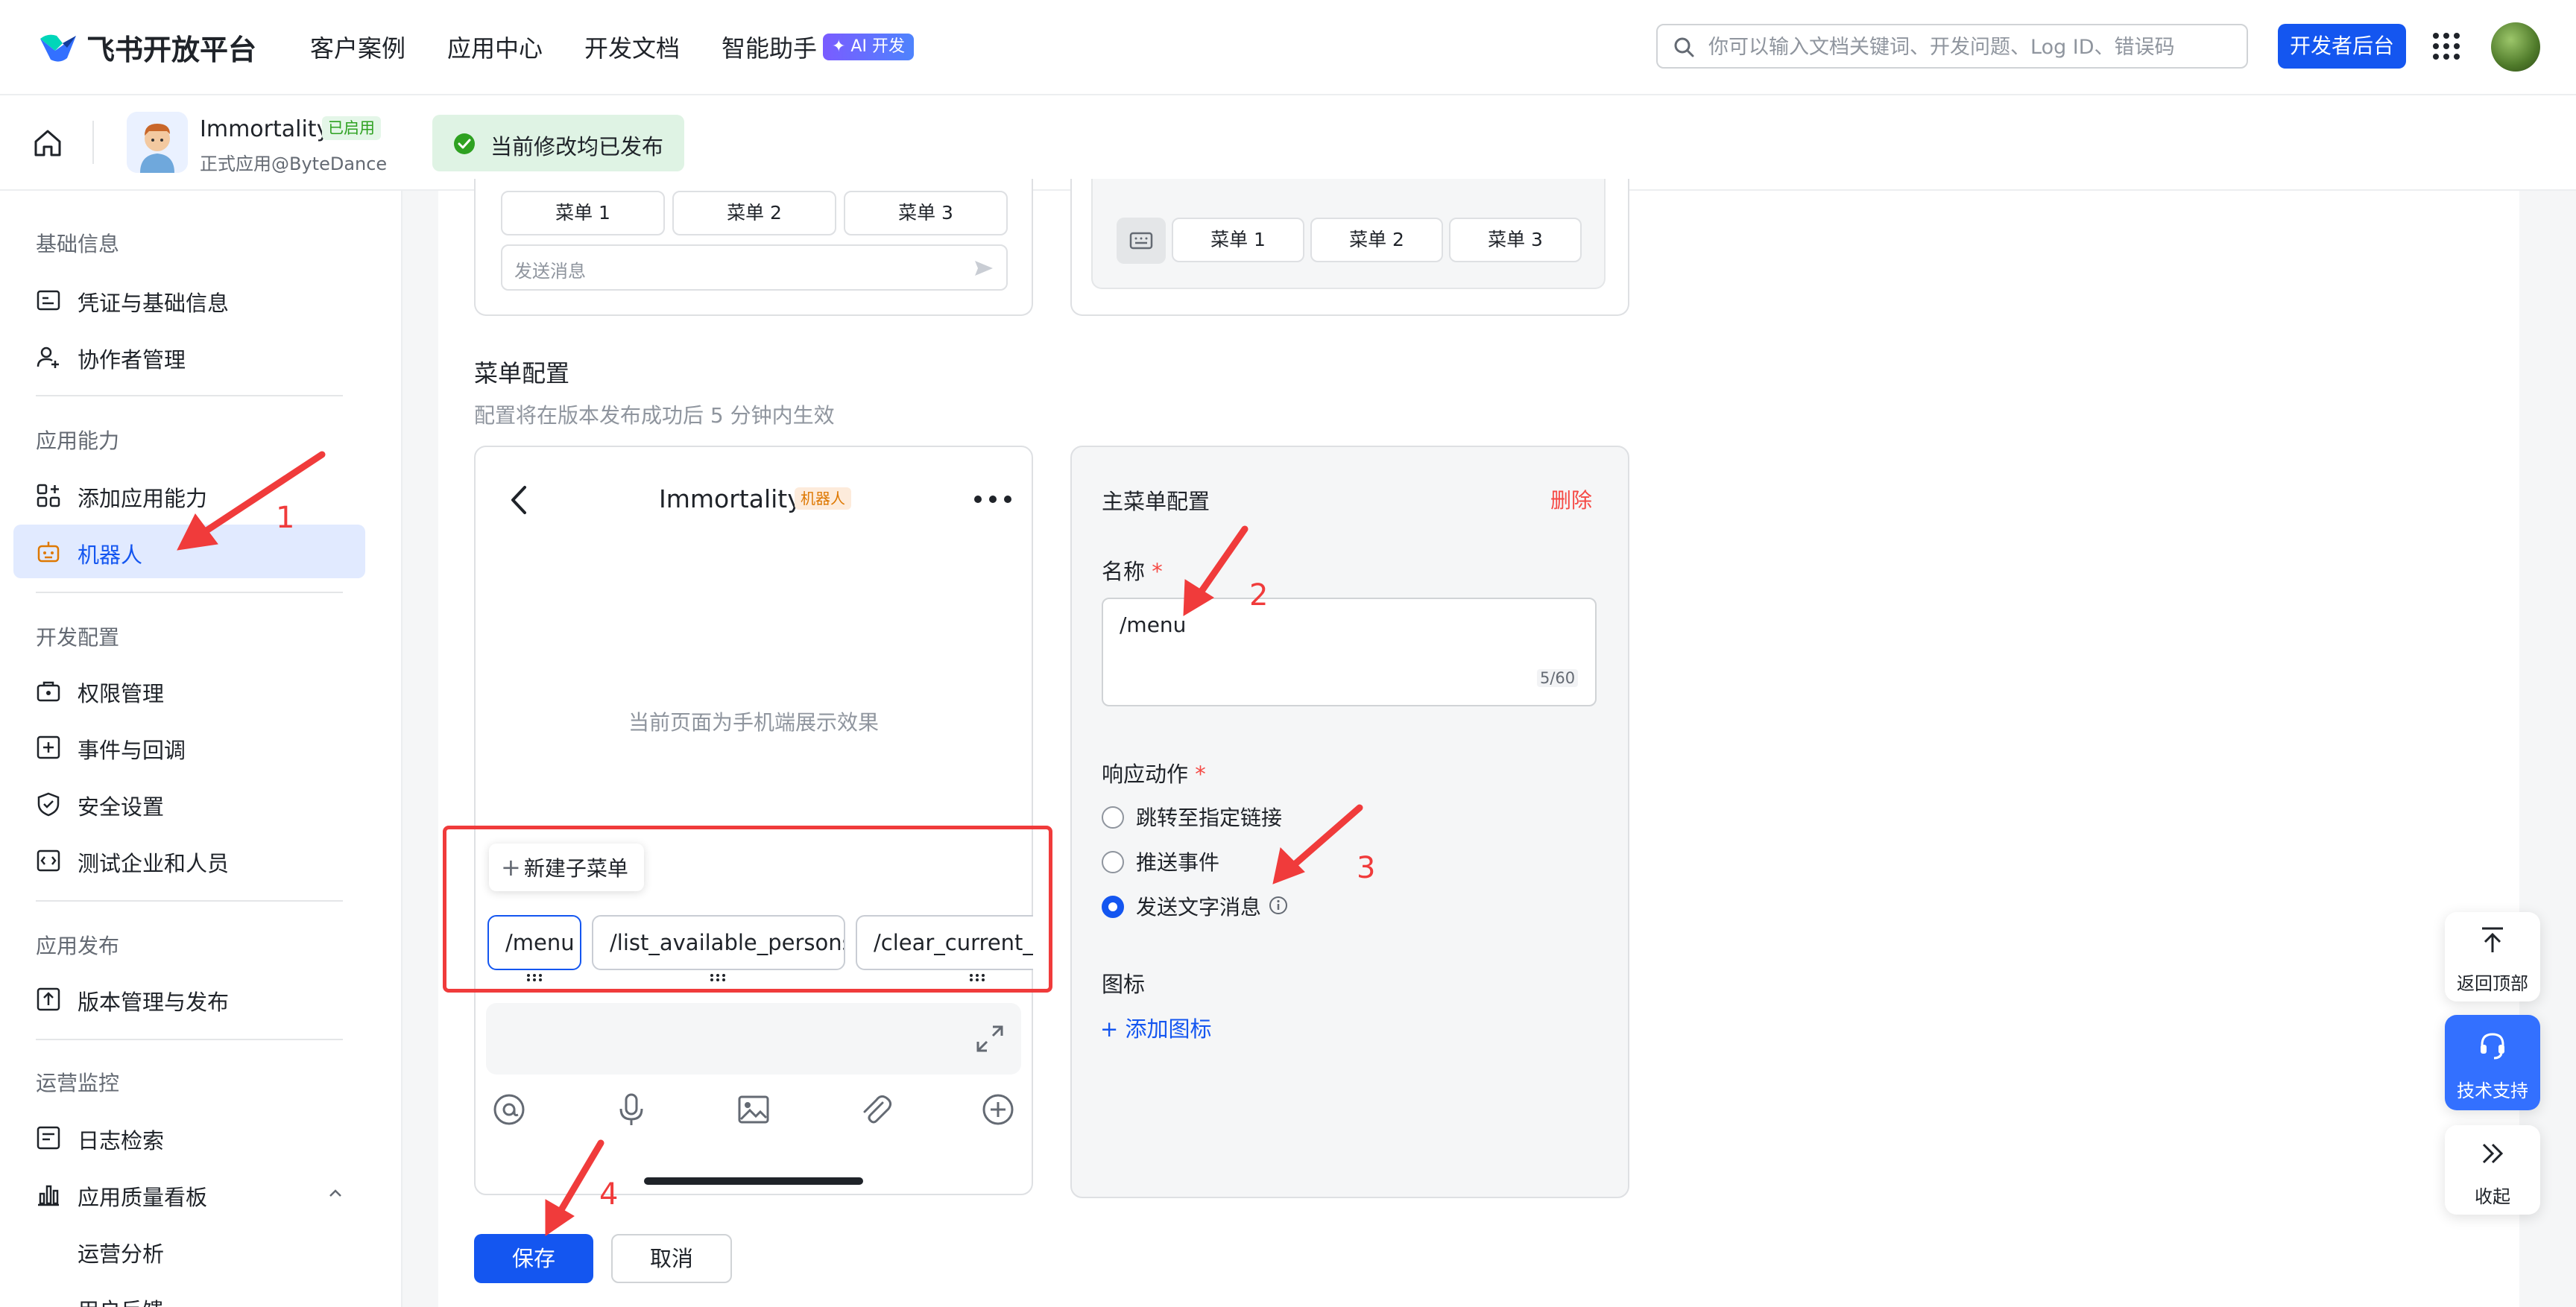 This screenshot has height=1307, width=2576. Describe the element at coordinates (753, 1039) in the screenshot. I see `phone-input-bar` at that location.